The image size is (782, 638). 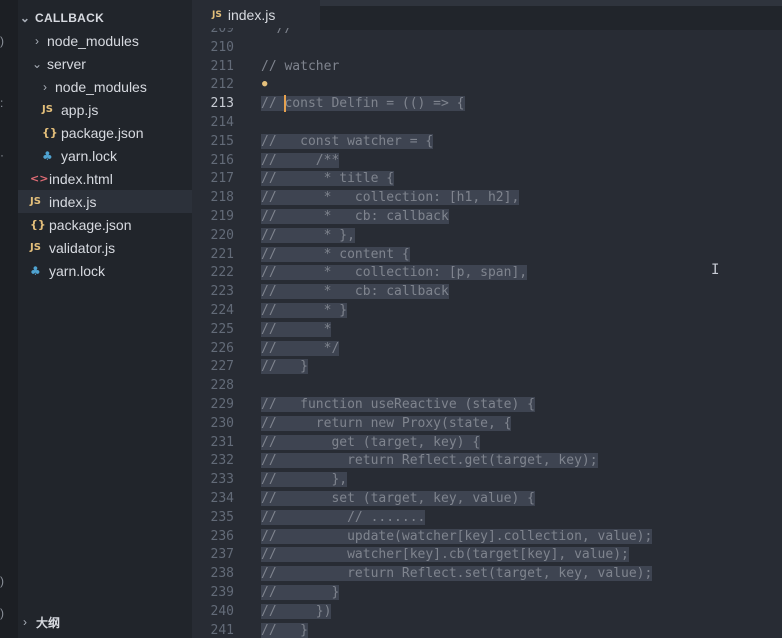 I want to click on code-text: // * }, so click(x=304, y=310).